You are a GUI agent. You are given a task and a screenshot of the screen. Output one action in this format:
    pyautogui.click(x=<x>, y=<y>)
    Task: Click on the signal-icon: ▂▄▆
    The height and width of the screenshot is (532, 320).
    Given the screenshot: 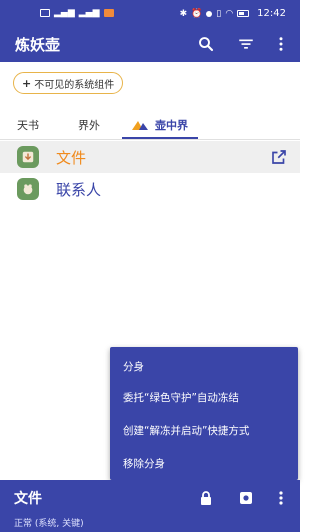 What is the action you would take?
    pyautogui.click(x=64, y=13)
    